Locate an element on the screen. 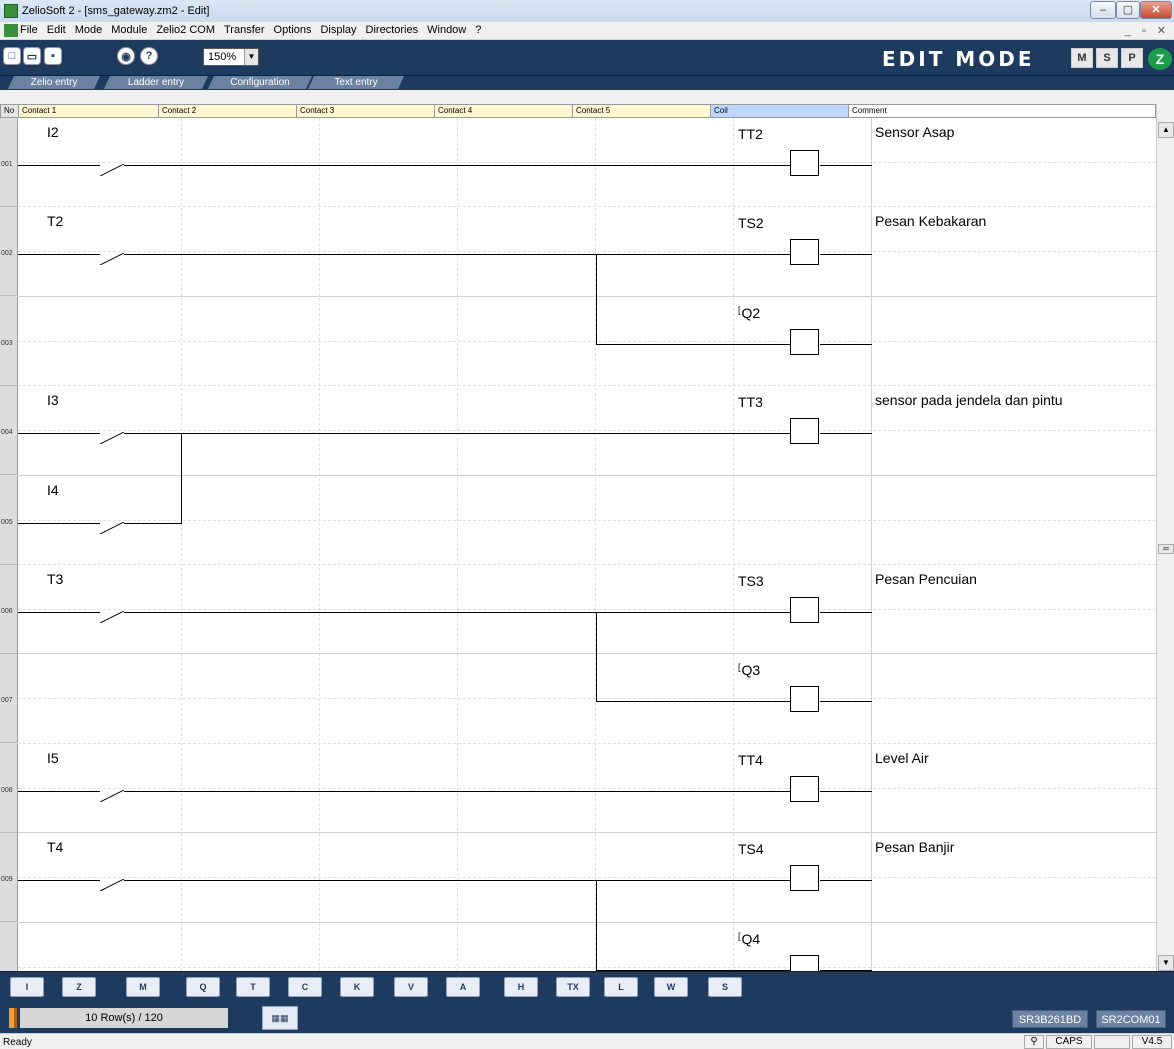 This screenshot has width=1174, height=1049. menu-edit: Edit is located at coordinates (56, 30).